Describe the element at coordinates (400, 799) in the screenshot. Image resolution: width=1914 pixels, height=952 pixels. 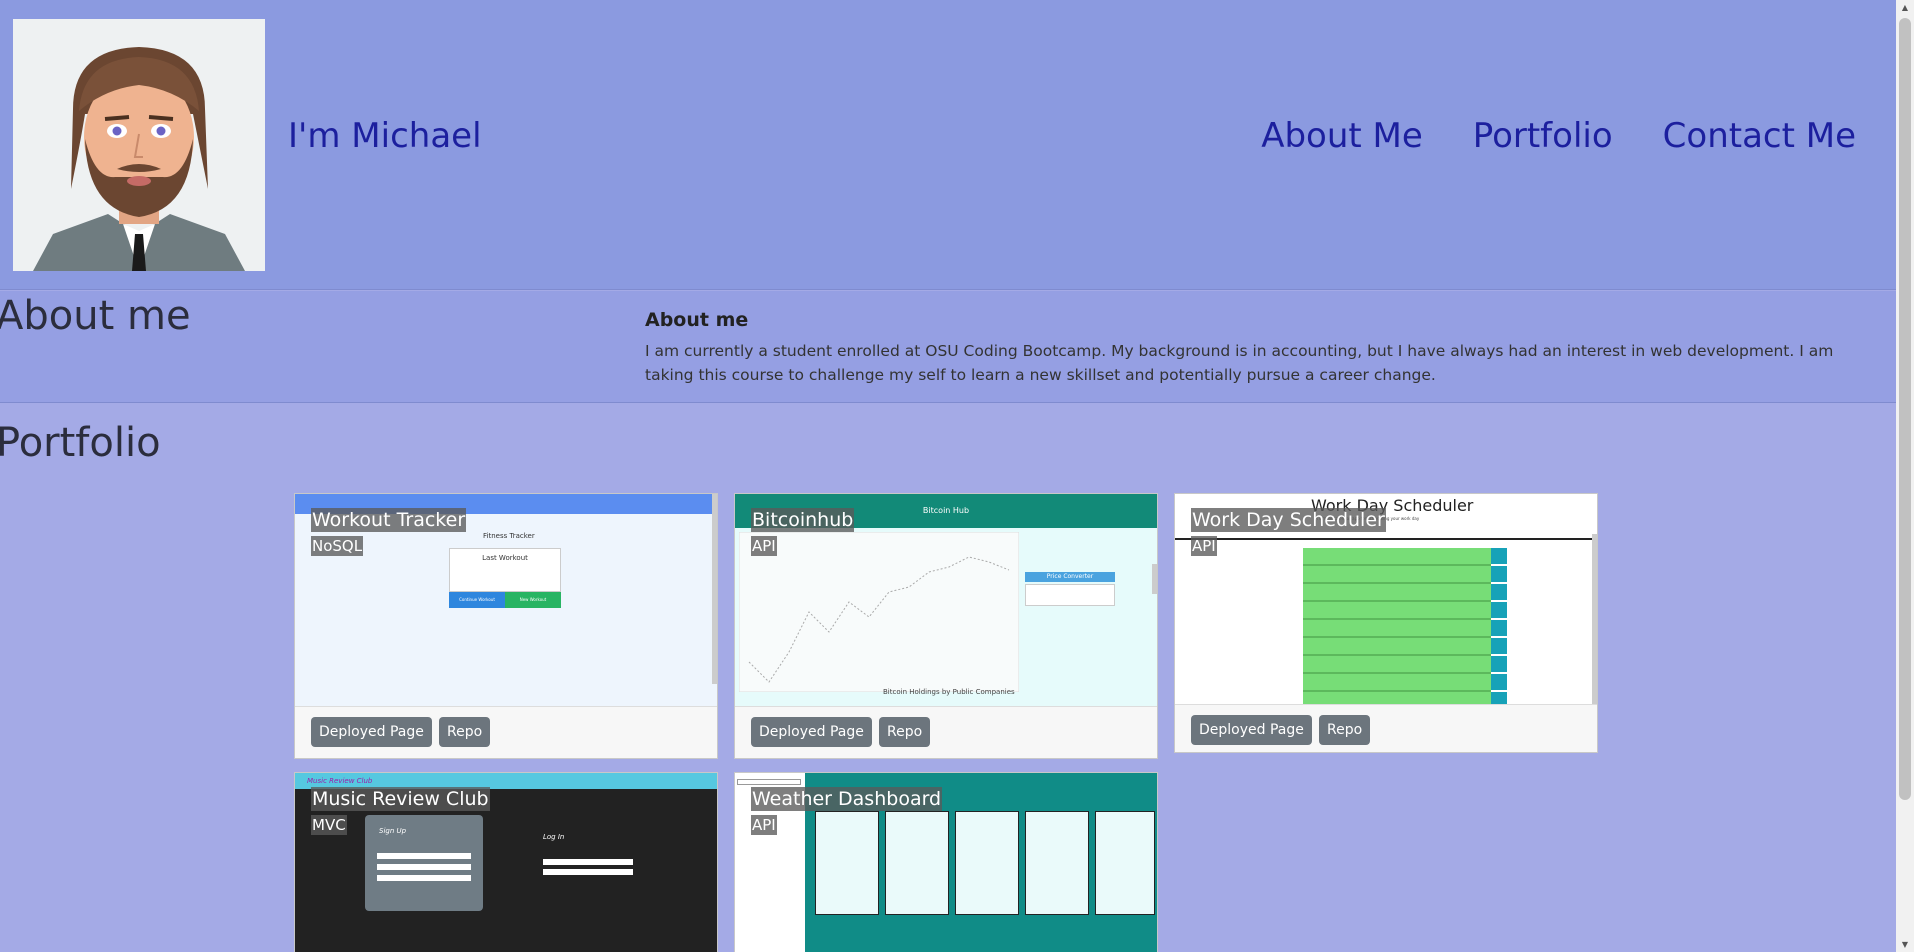
I see `project-title: Music Review Club` at that location.